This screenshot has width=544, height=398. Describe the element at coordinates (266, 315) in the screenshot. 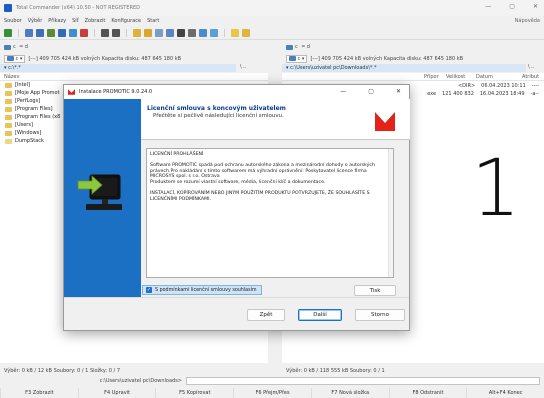

I see `back-button: Zpět` at that location.